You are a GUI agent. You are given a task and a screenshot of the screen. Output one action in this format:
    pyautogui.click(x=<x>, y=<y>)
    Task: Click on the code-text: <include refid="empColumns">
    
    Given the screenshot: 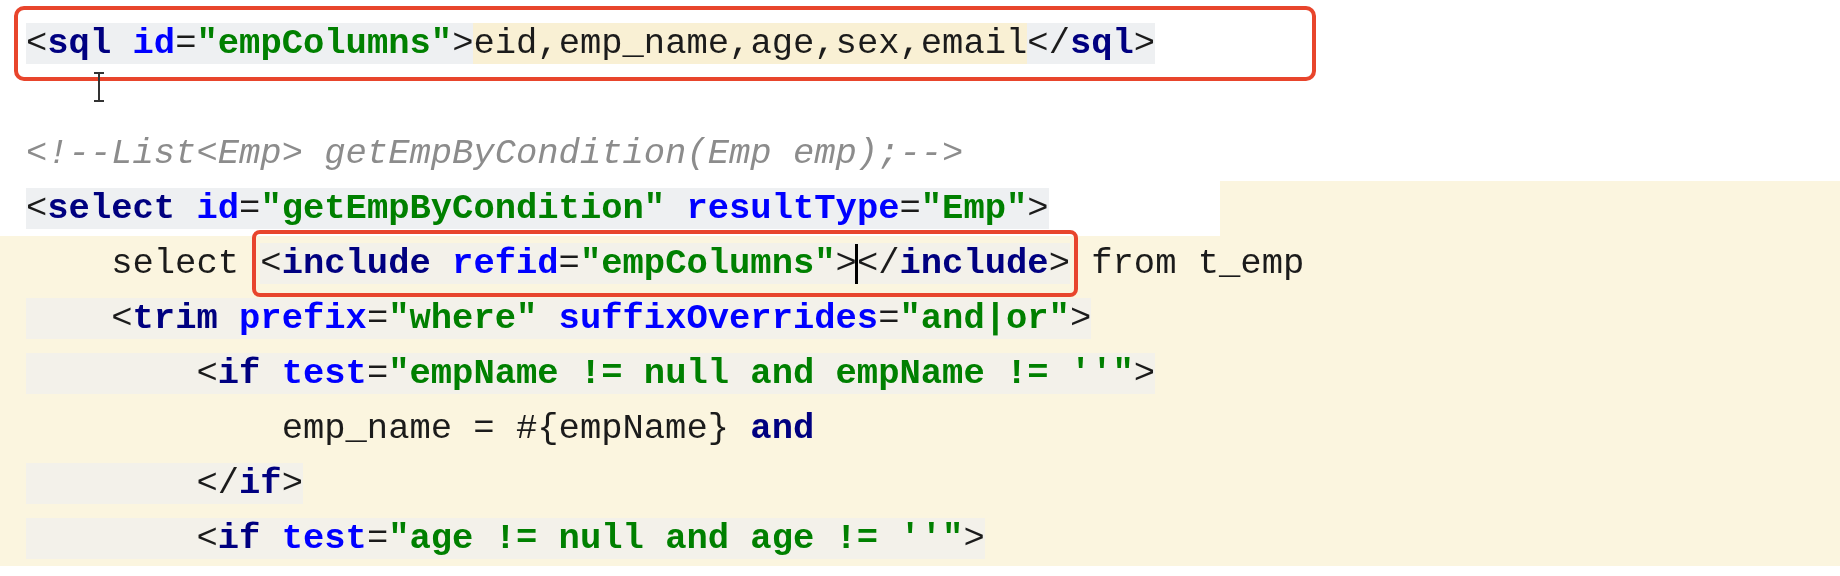 What is the action you would take?
    pyautogui.click(x=558, y=263)
    